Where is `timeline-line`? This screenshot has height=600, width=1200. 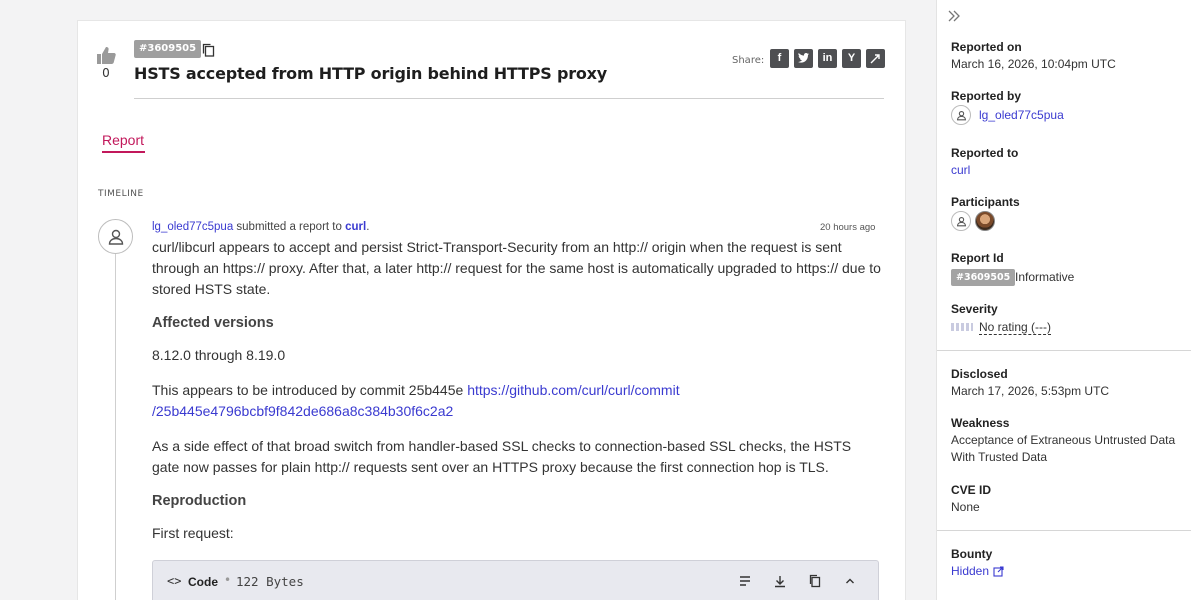 timeline-line is located at coordinates (115, 427).